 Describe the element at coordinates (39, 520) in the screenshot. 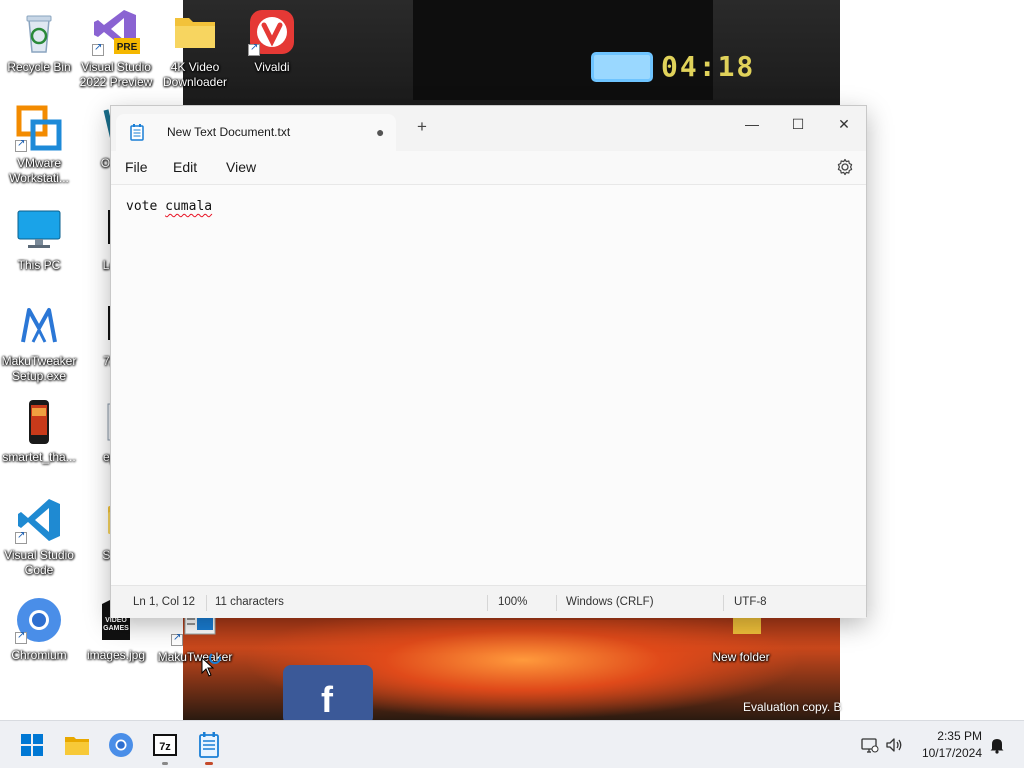

I see `vscode-icon` at that location.